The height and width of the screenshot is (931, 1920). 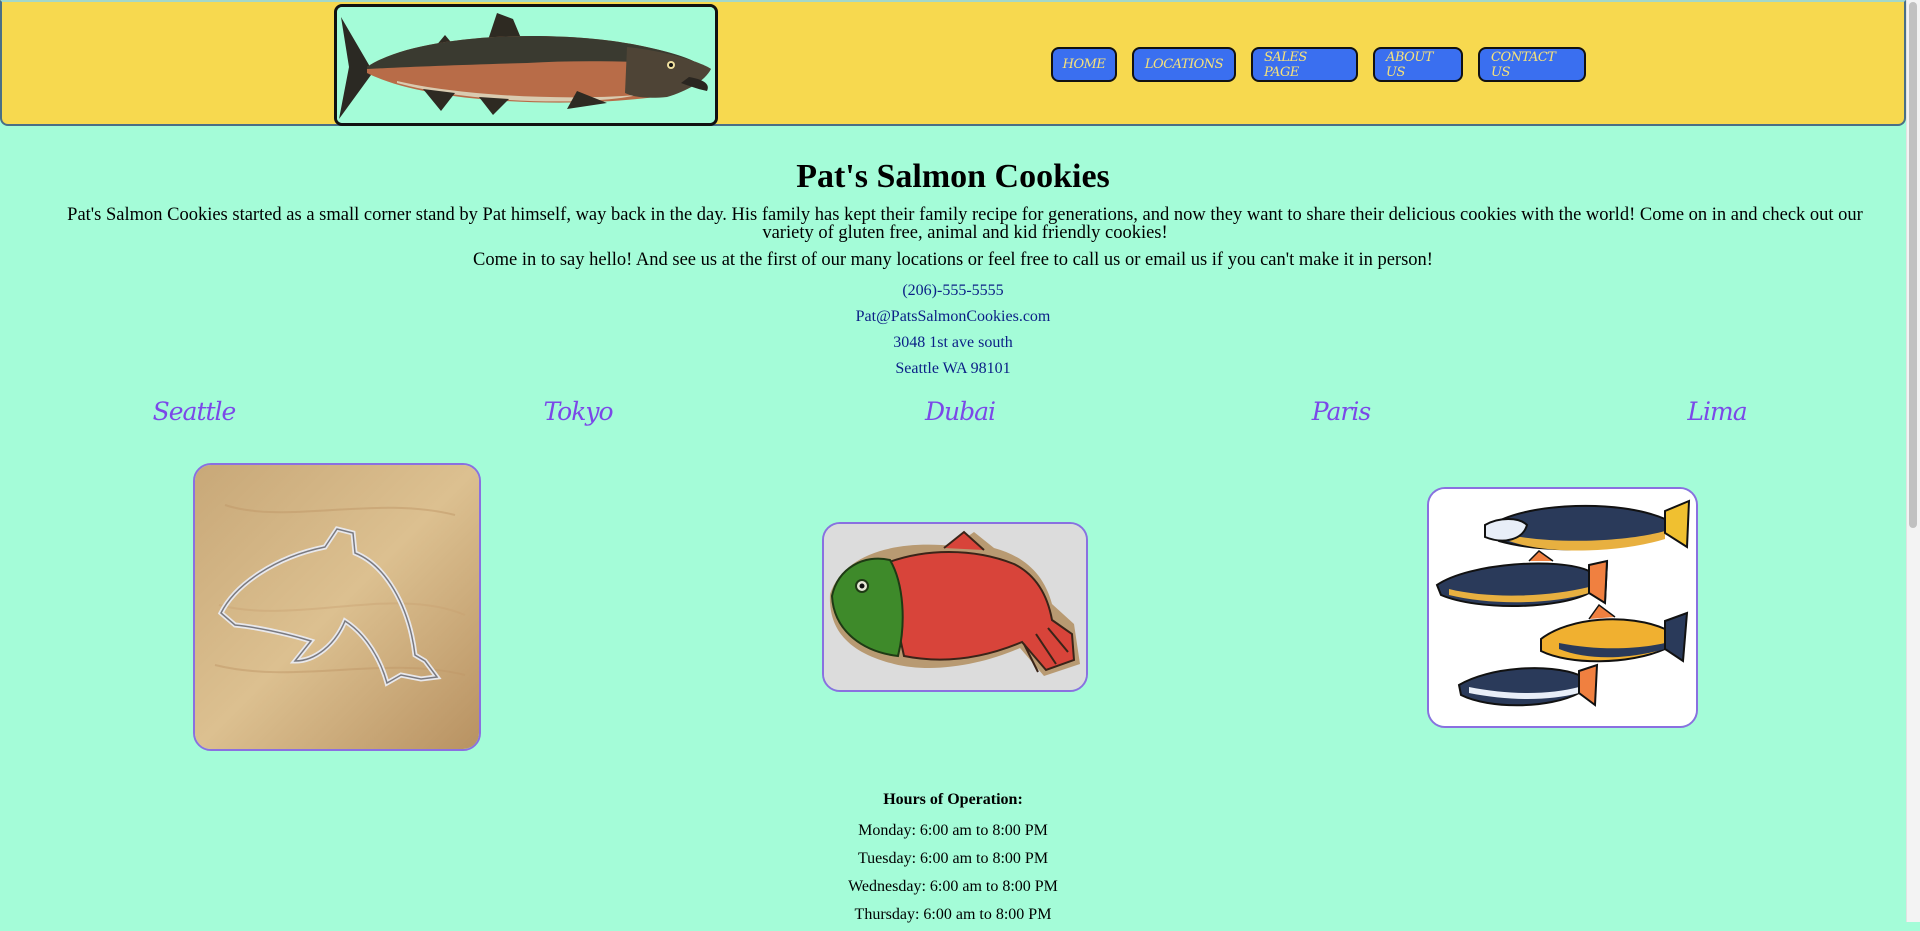 What do you see at coordinates (1304, 64) in the screenshot?
I see `nav-sales-page-button: SALES PAGE` at bounding box center [1304, 64].